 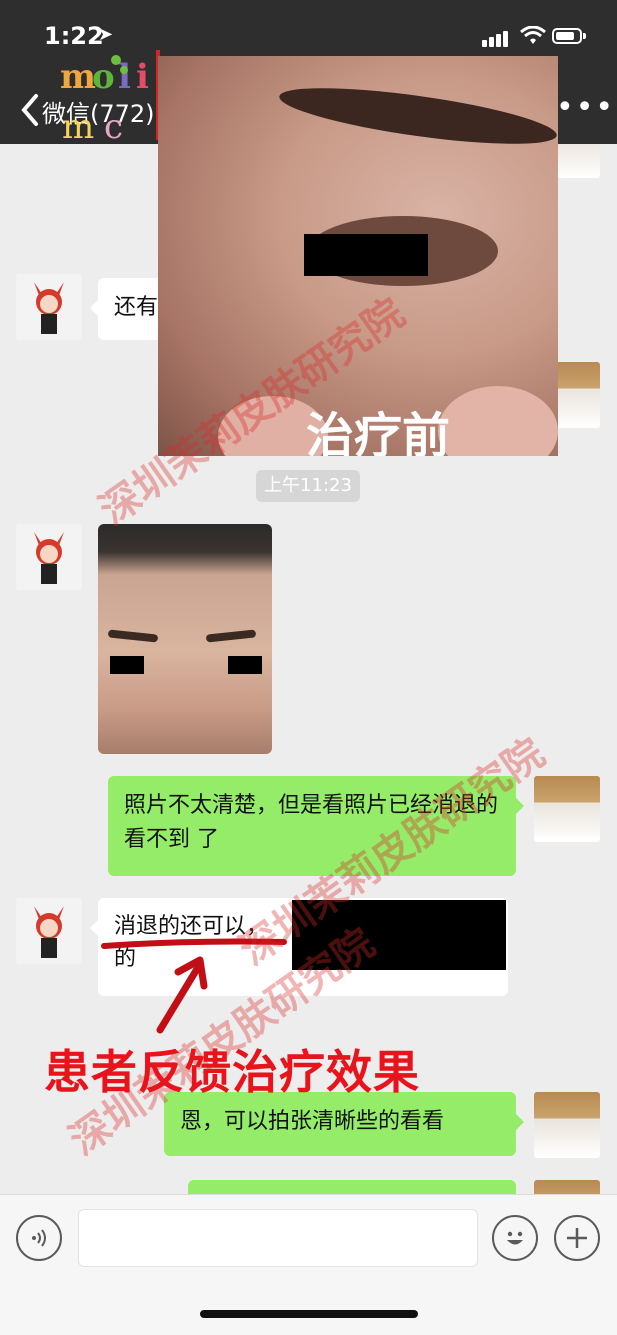 What do you see at coordinates (533, 35) in the screenshot?
I see `wifi-icon` at bounding box center [533, 35].